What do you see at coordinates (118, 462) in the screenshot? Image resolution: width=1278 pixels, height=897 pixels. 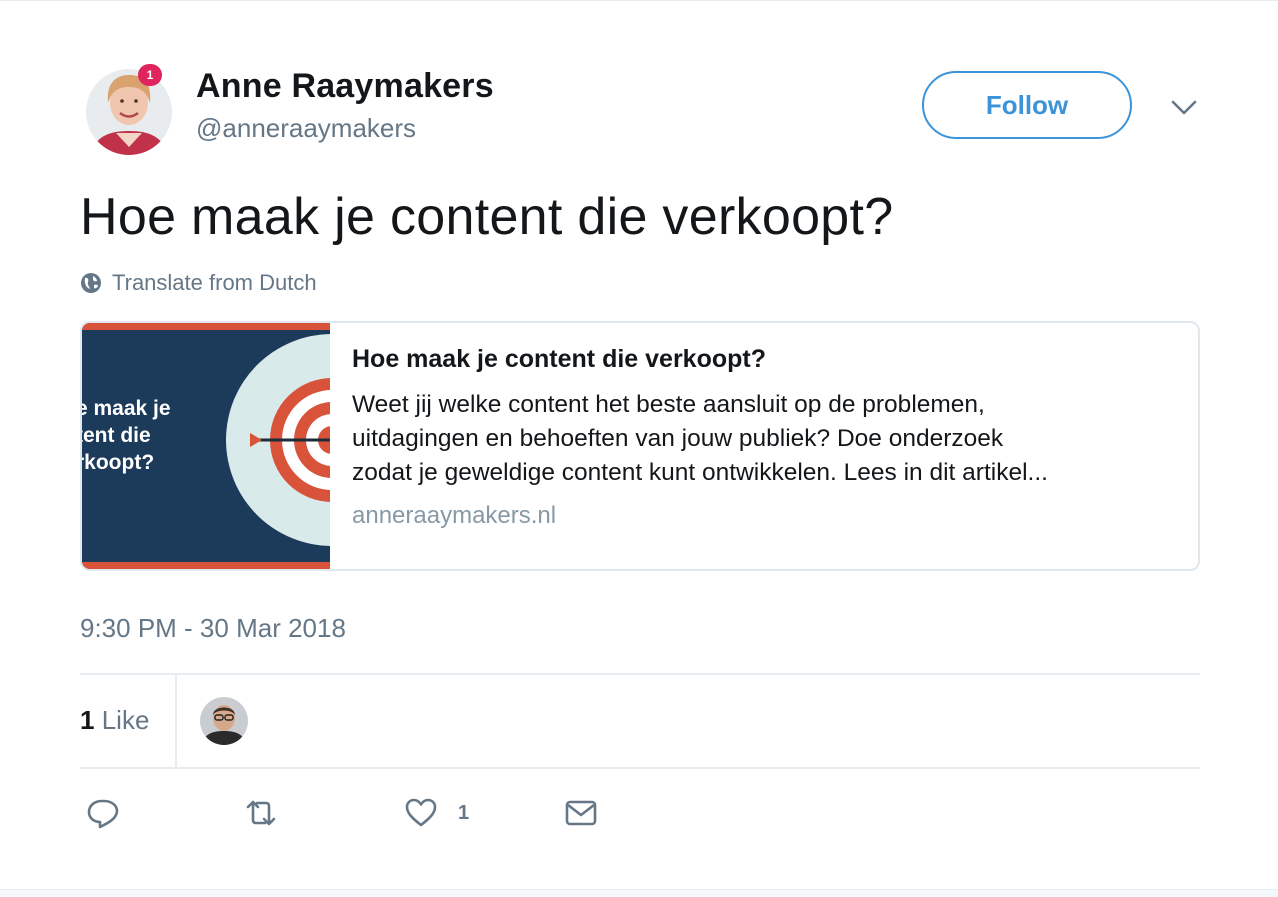 I see `card-image-text-3: rkoopt?` at bounding box center [118, 462].